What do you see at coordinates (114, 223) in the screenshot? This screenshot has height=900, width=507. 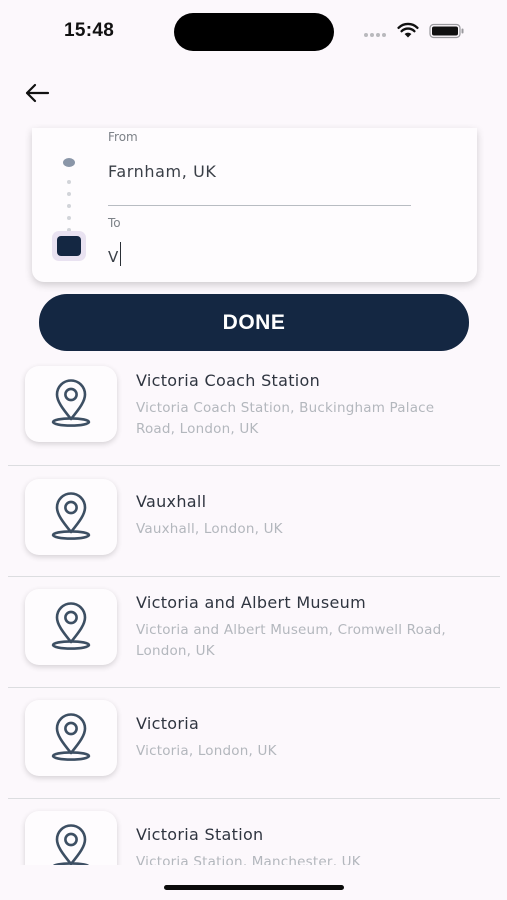 I see `to-label: To` at bounding box center [114, 223].